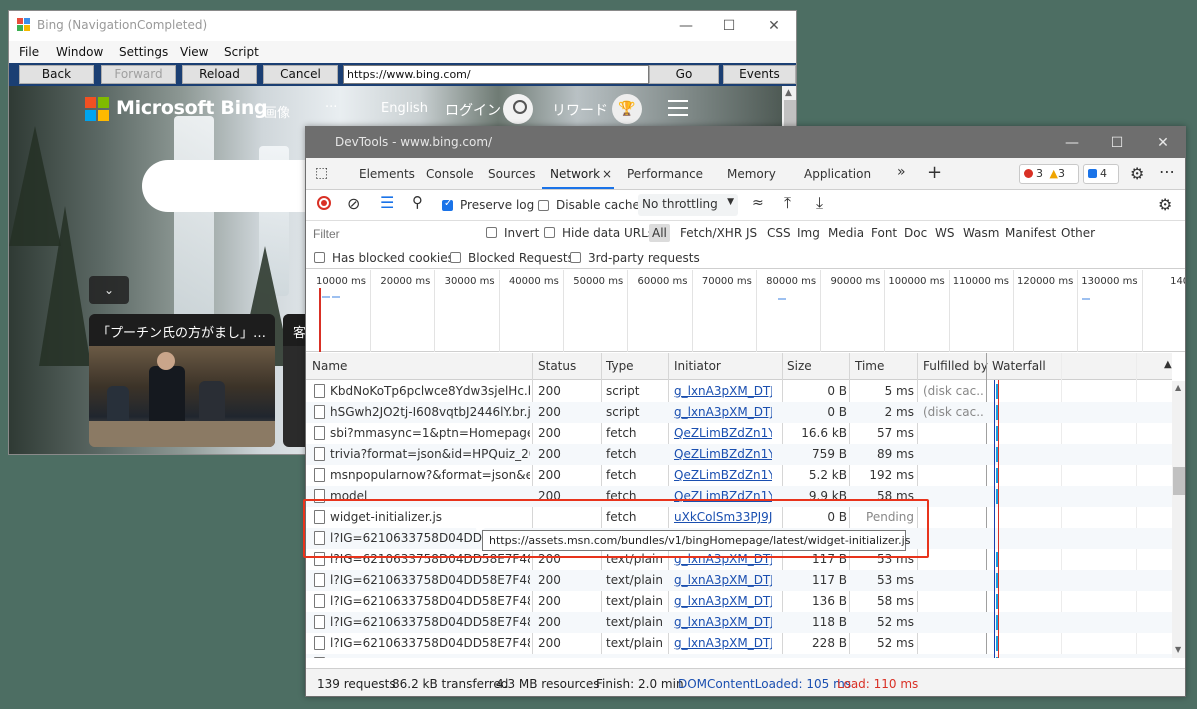 The image size is (1197, 709). What do you see at coordinates (1178, 387) in the screenshot?
I see `scroll-up-icon: ▲` at bounding box center [1178, 387].